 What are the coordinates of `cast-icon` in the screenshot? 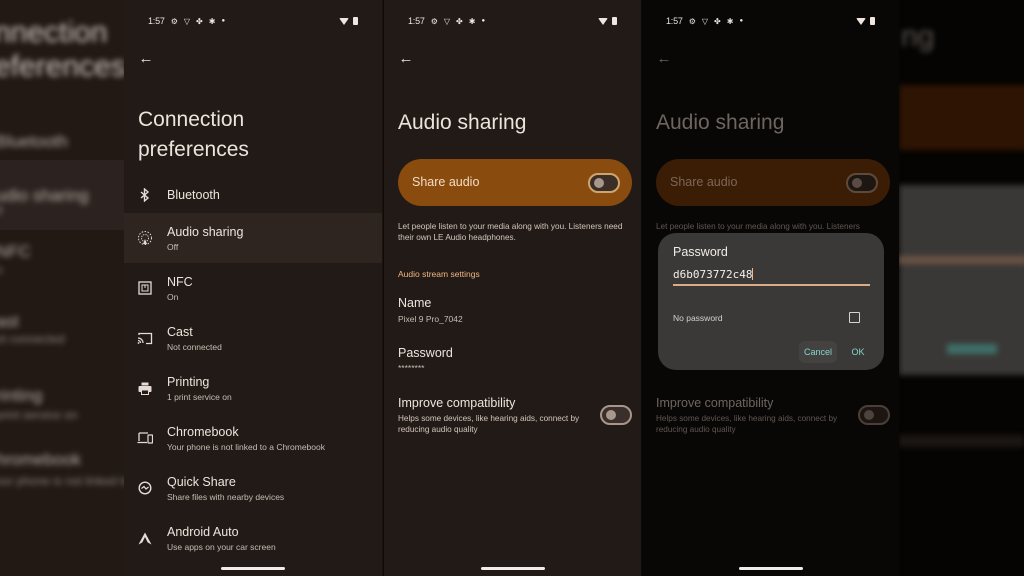 It's located at (145, 338).